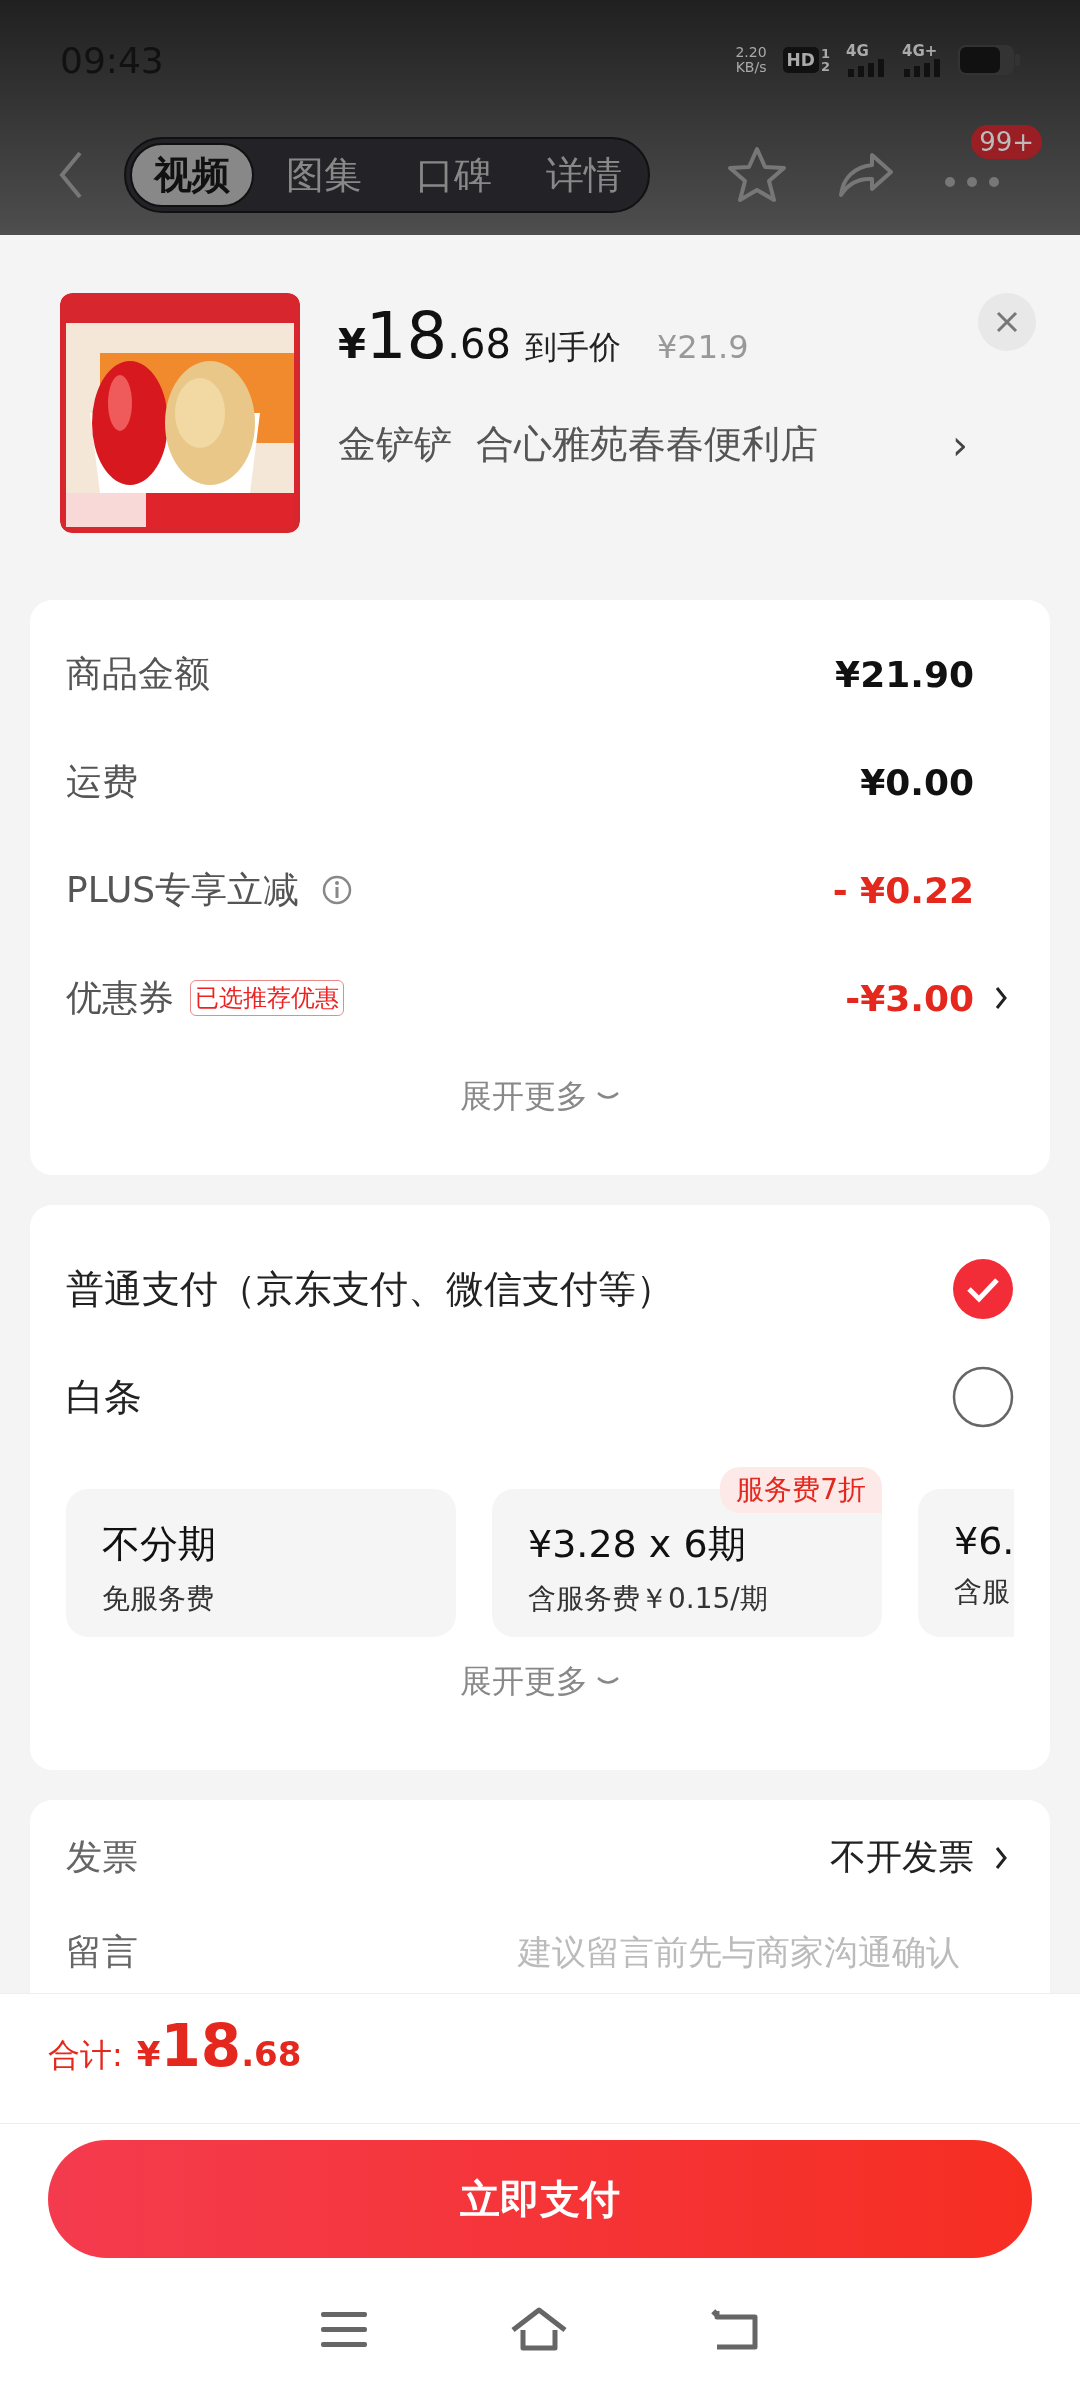 Image resolution: width=1080 pixels, height=2400 pixels. I want to click on original-price: ¥21.9, so click(702, 347).